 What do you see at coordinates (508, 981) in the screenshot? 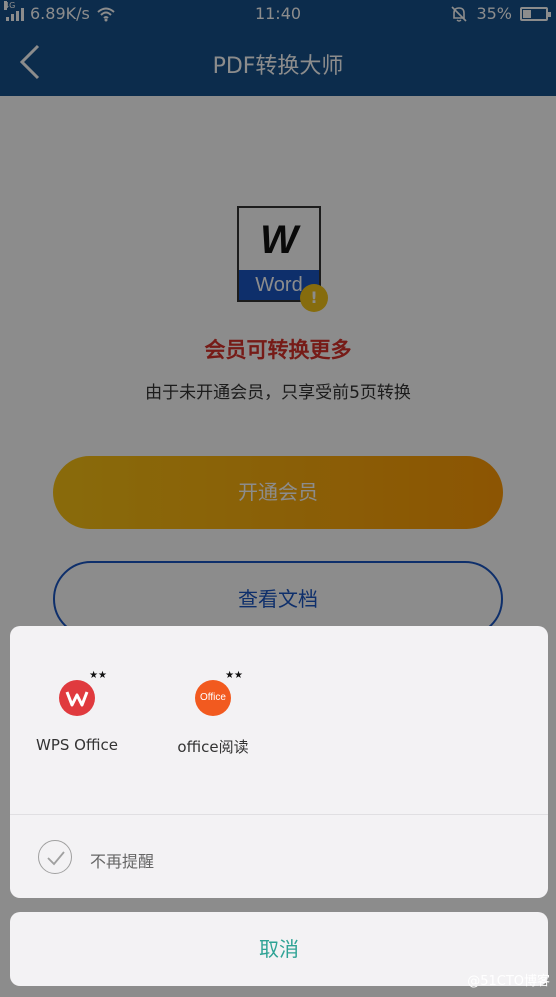
I see `watermark: @51CTO博客` at bounding box center [508, 981].